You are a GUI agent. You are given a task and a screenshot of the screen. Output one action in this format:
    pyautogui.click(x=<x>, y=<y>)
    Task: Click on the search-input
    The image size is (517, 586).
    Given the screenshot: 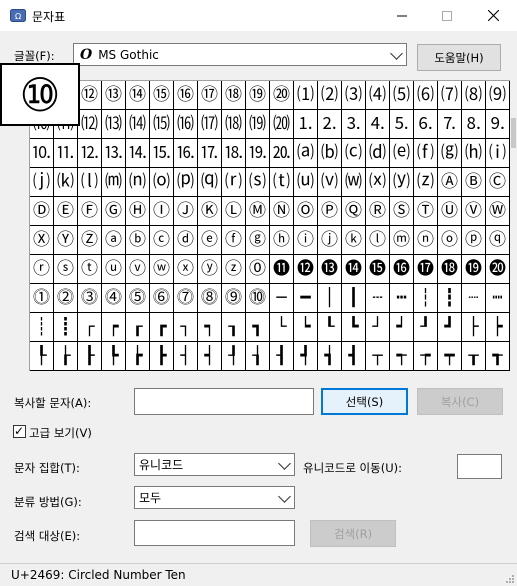 What is the action you would take?
    pyautogui.click(x=214, y=533)
    